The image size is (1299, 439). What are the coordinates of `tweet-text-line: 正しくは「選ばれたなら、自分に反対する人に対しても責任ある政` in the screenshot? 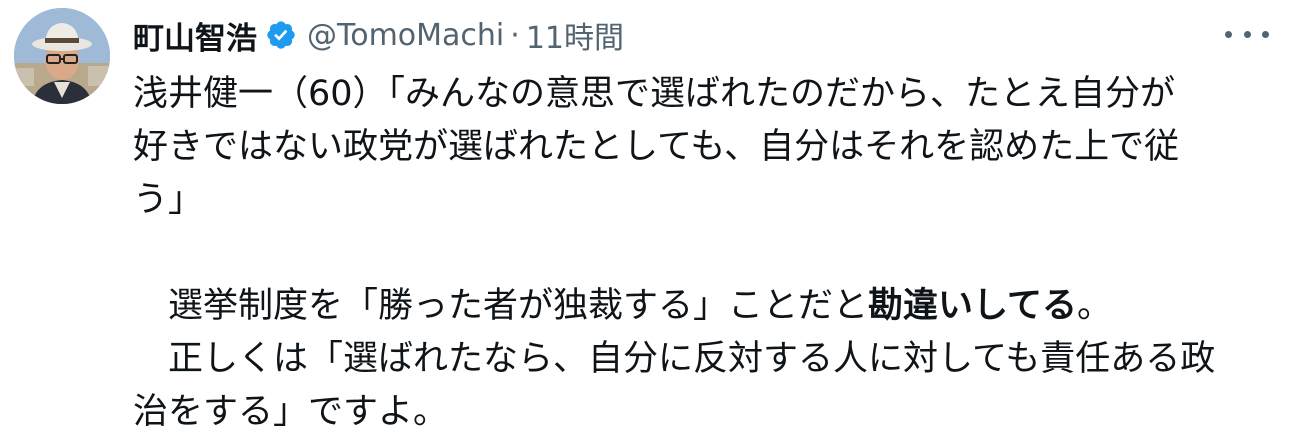 It's located at (692, 359).